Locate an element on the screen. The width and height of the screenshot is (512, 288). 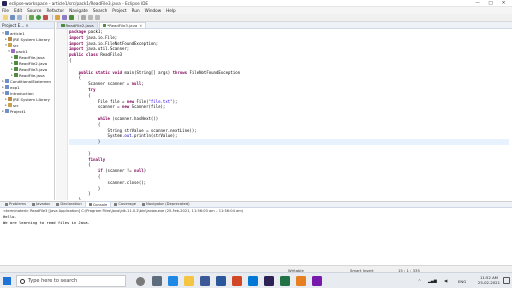
minimize-button: — is located at coordinates (477, 3).